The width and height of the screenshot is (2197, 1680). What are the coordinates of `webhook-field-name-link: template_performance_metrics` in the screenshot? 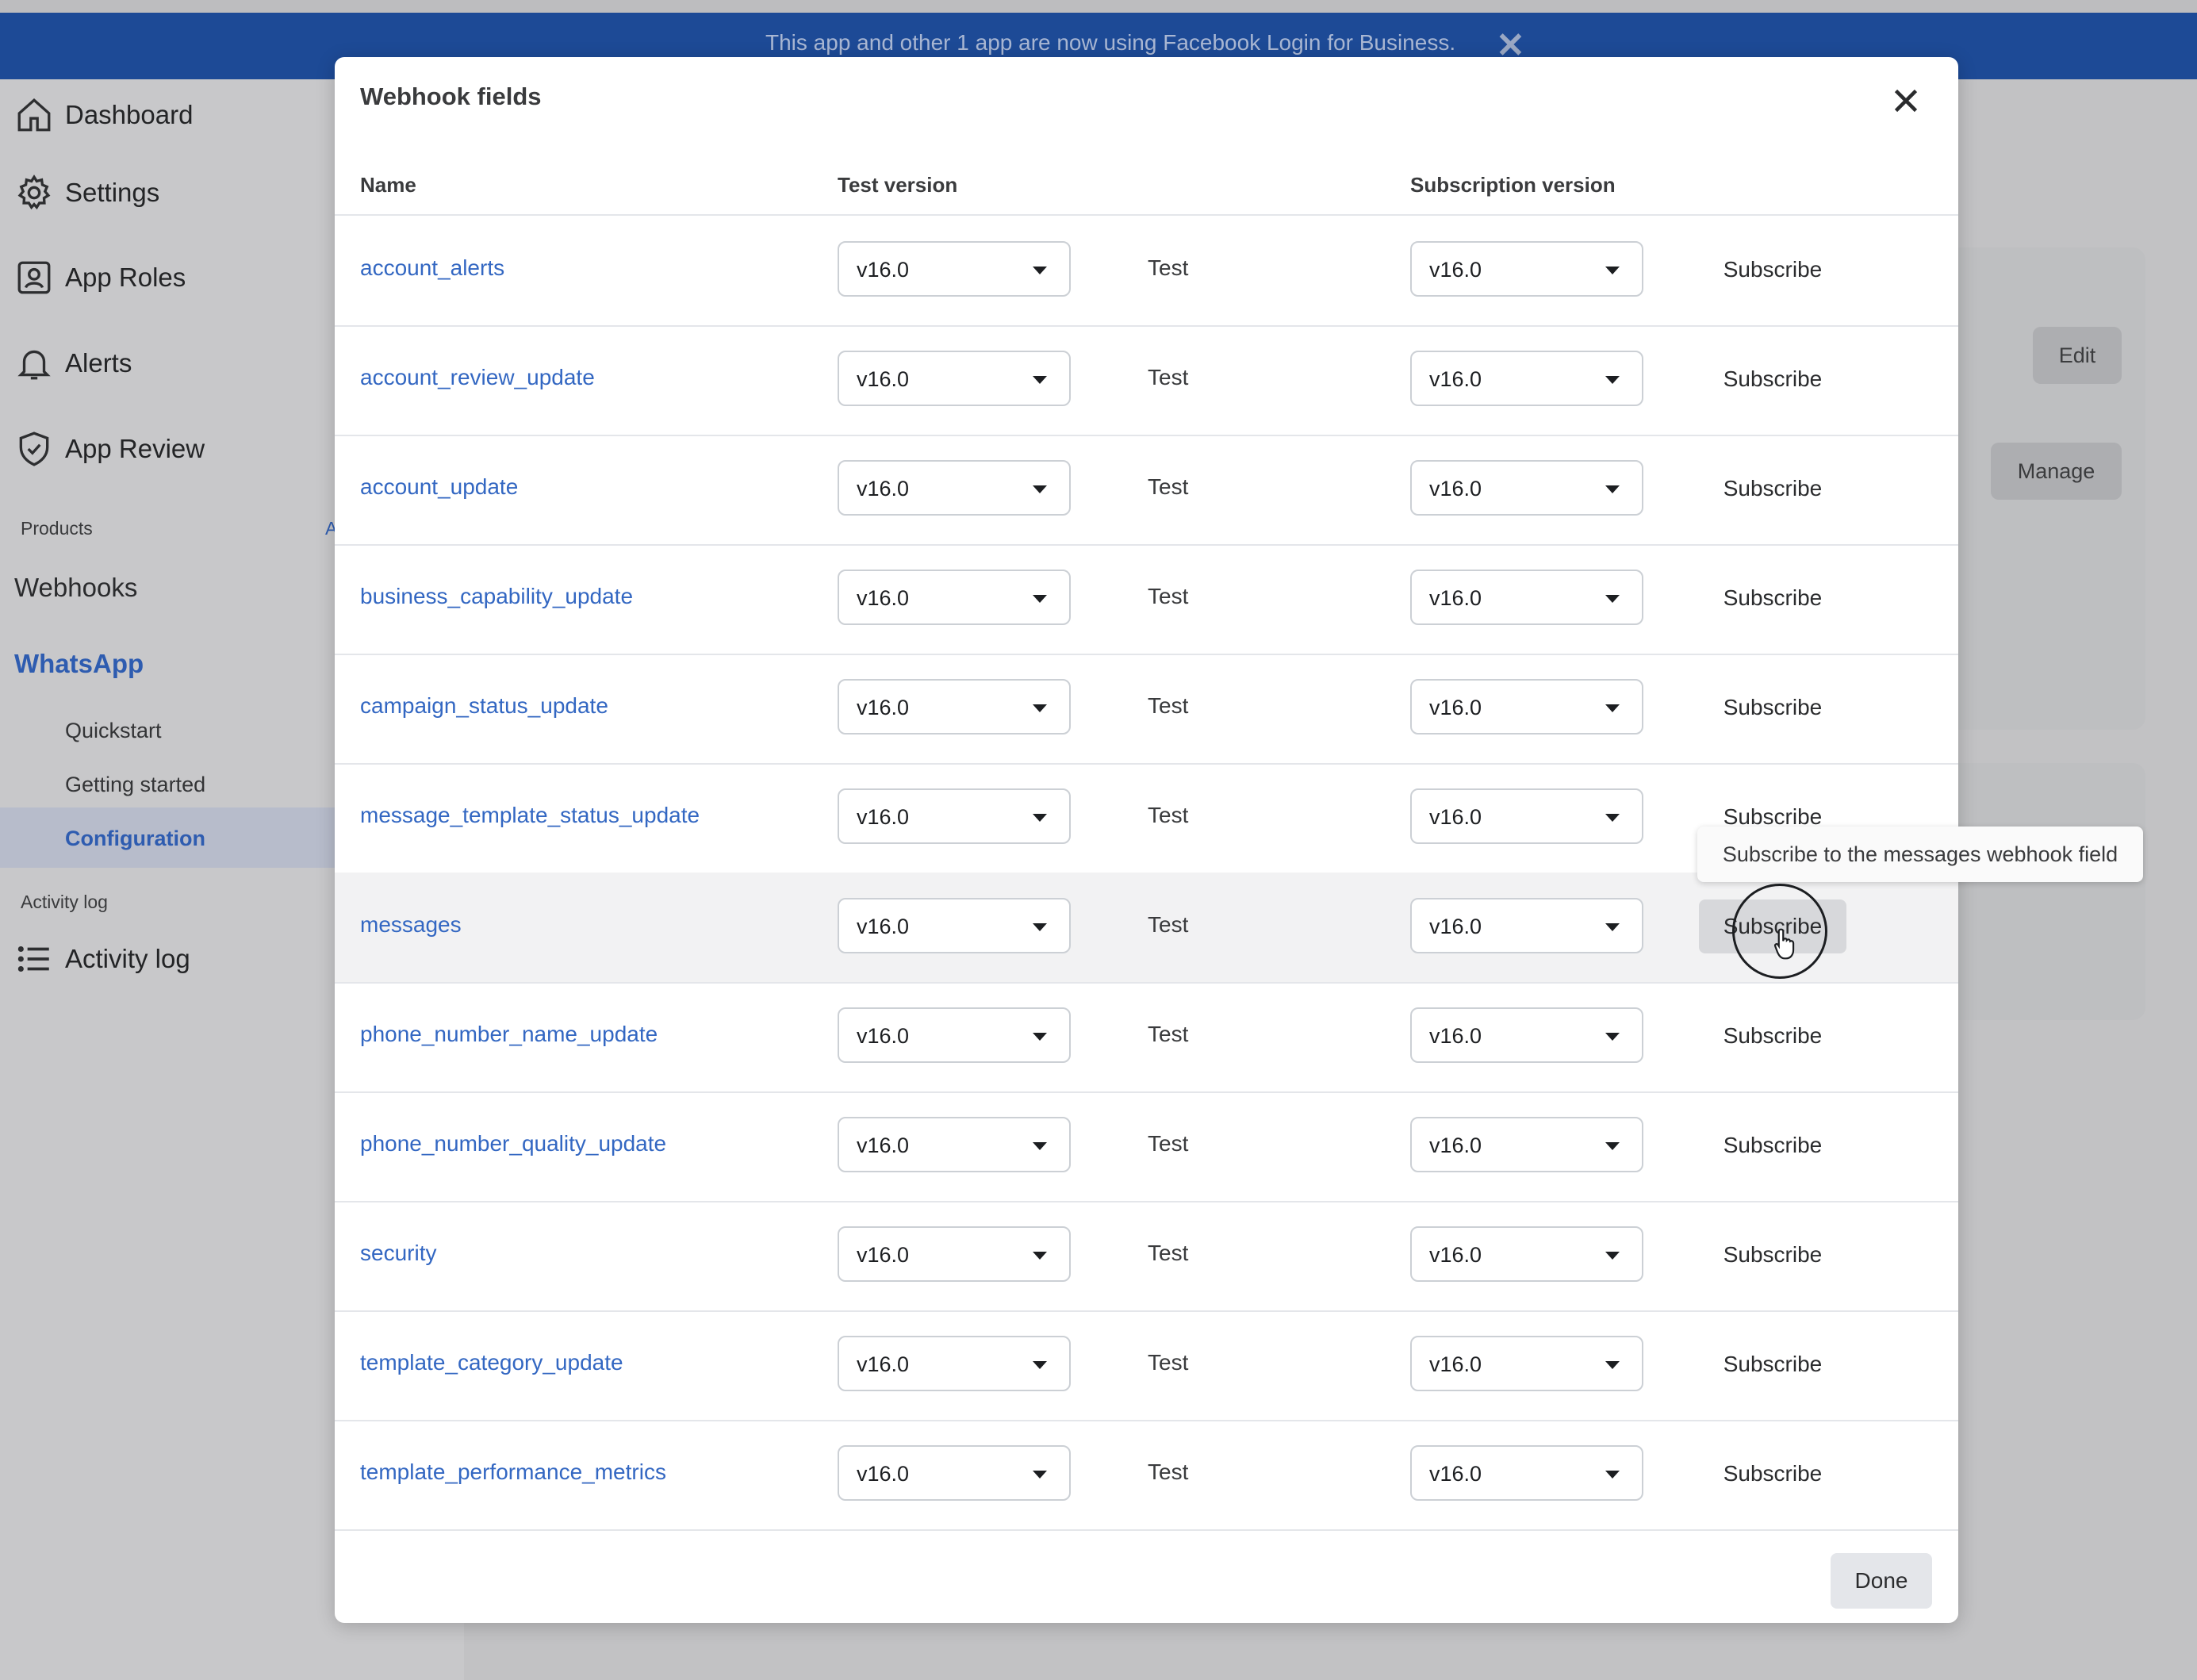 It's located at (513, 1472).